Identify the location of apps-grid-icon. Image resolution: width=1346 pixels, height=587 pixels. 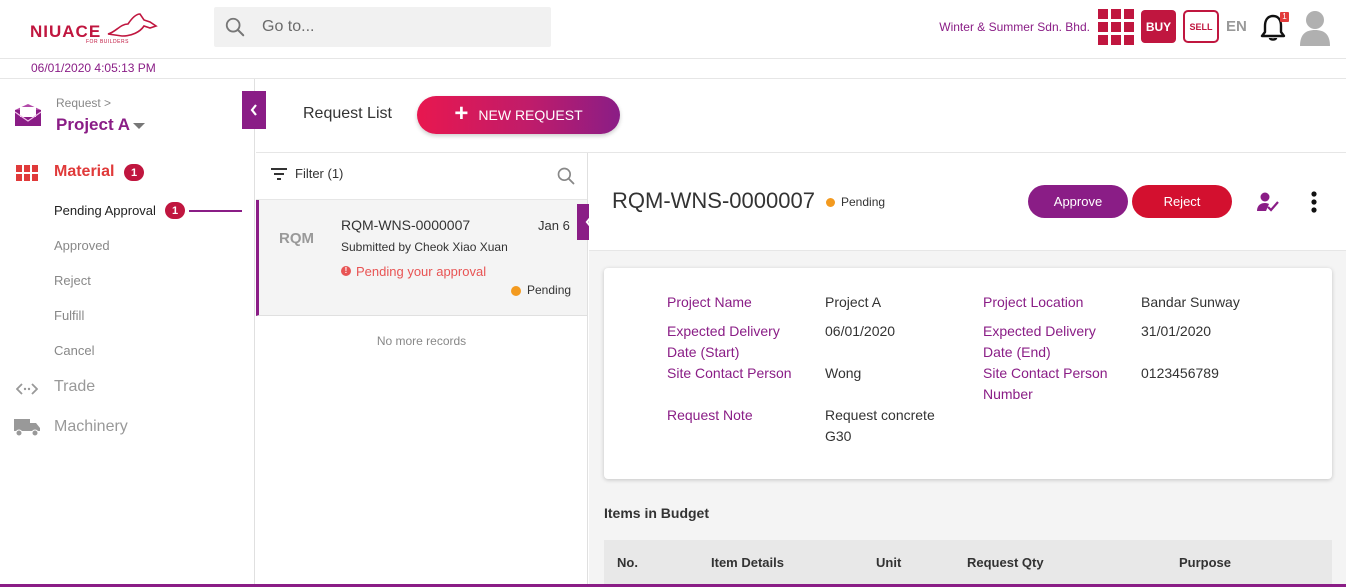
(1116, 27).